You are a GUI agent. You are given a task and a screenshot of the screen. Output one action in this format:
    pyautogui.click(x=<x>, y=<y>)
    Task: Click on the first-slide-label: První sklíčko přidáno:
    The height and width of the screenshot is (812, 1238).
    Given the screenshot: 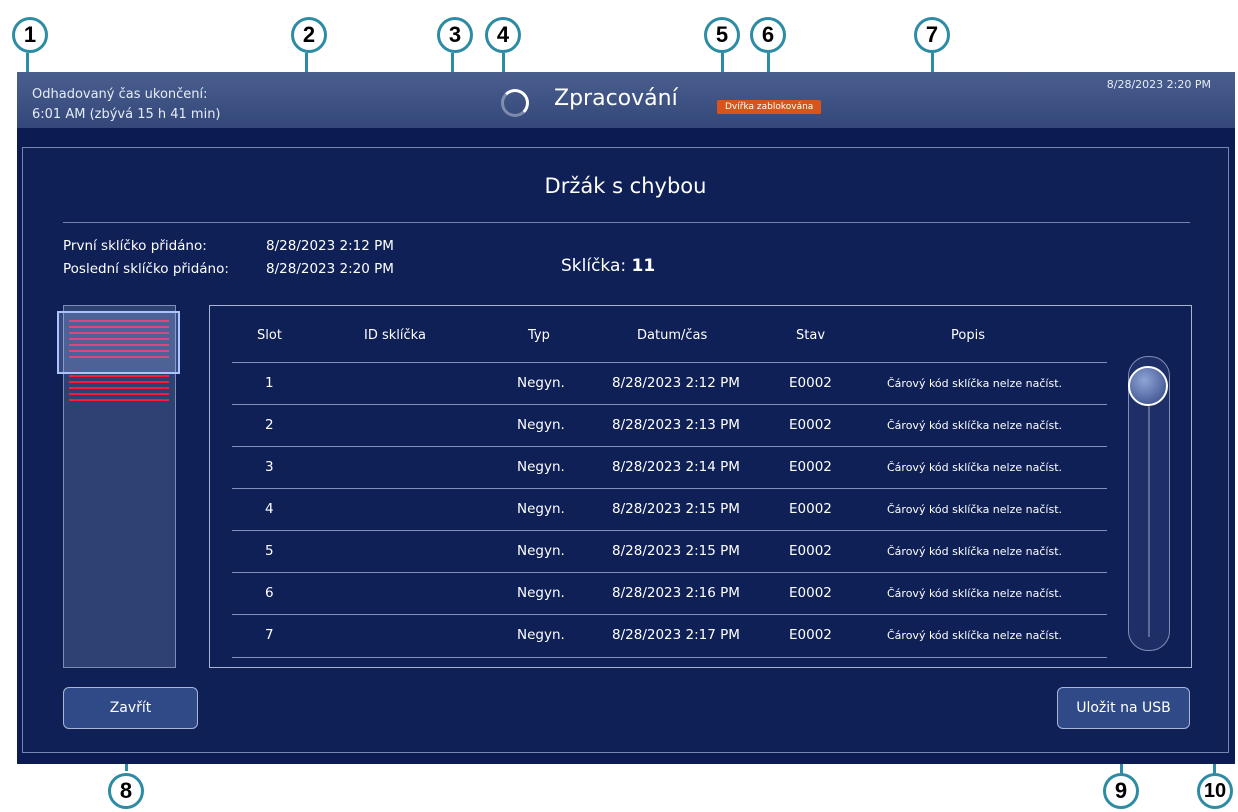 What is the action you would take?
    pyautogui.click(x=135, y=246)
    